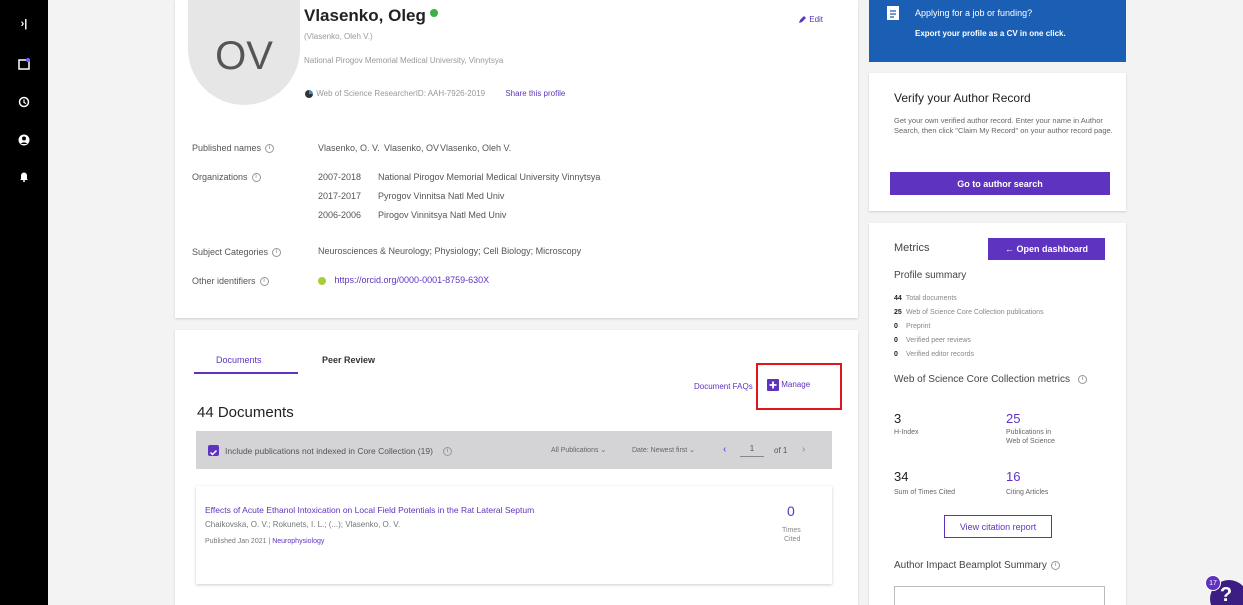 The width and height of the screenshot is (1243, 605). Describe the element at coordinates (962, 98) in the screenshot. I see `verify-title: Verify your Author Record` at that location.